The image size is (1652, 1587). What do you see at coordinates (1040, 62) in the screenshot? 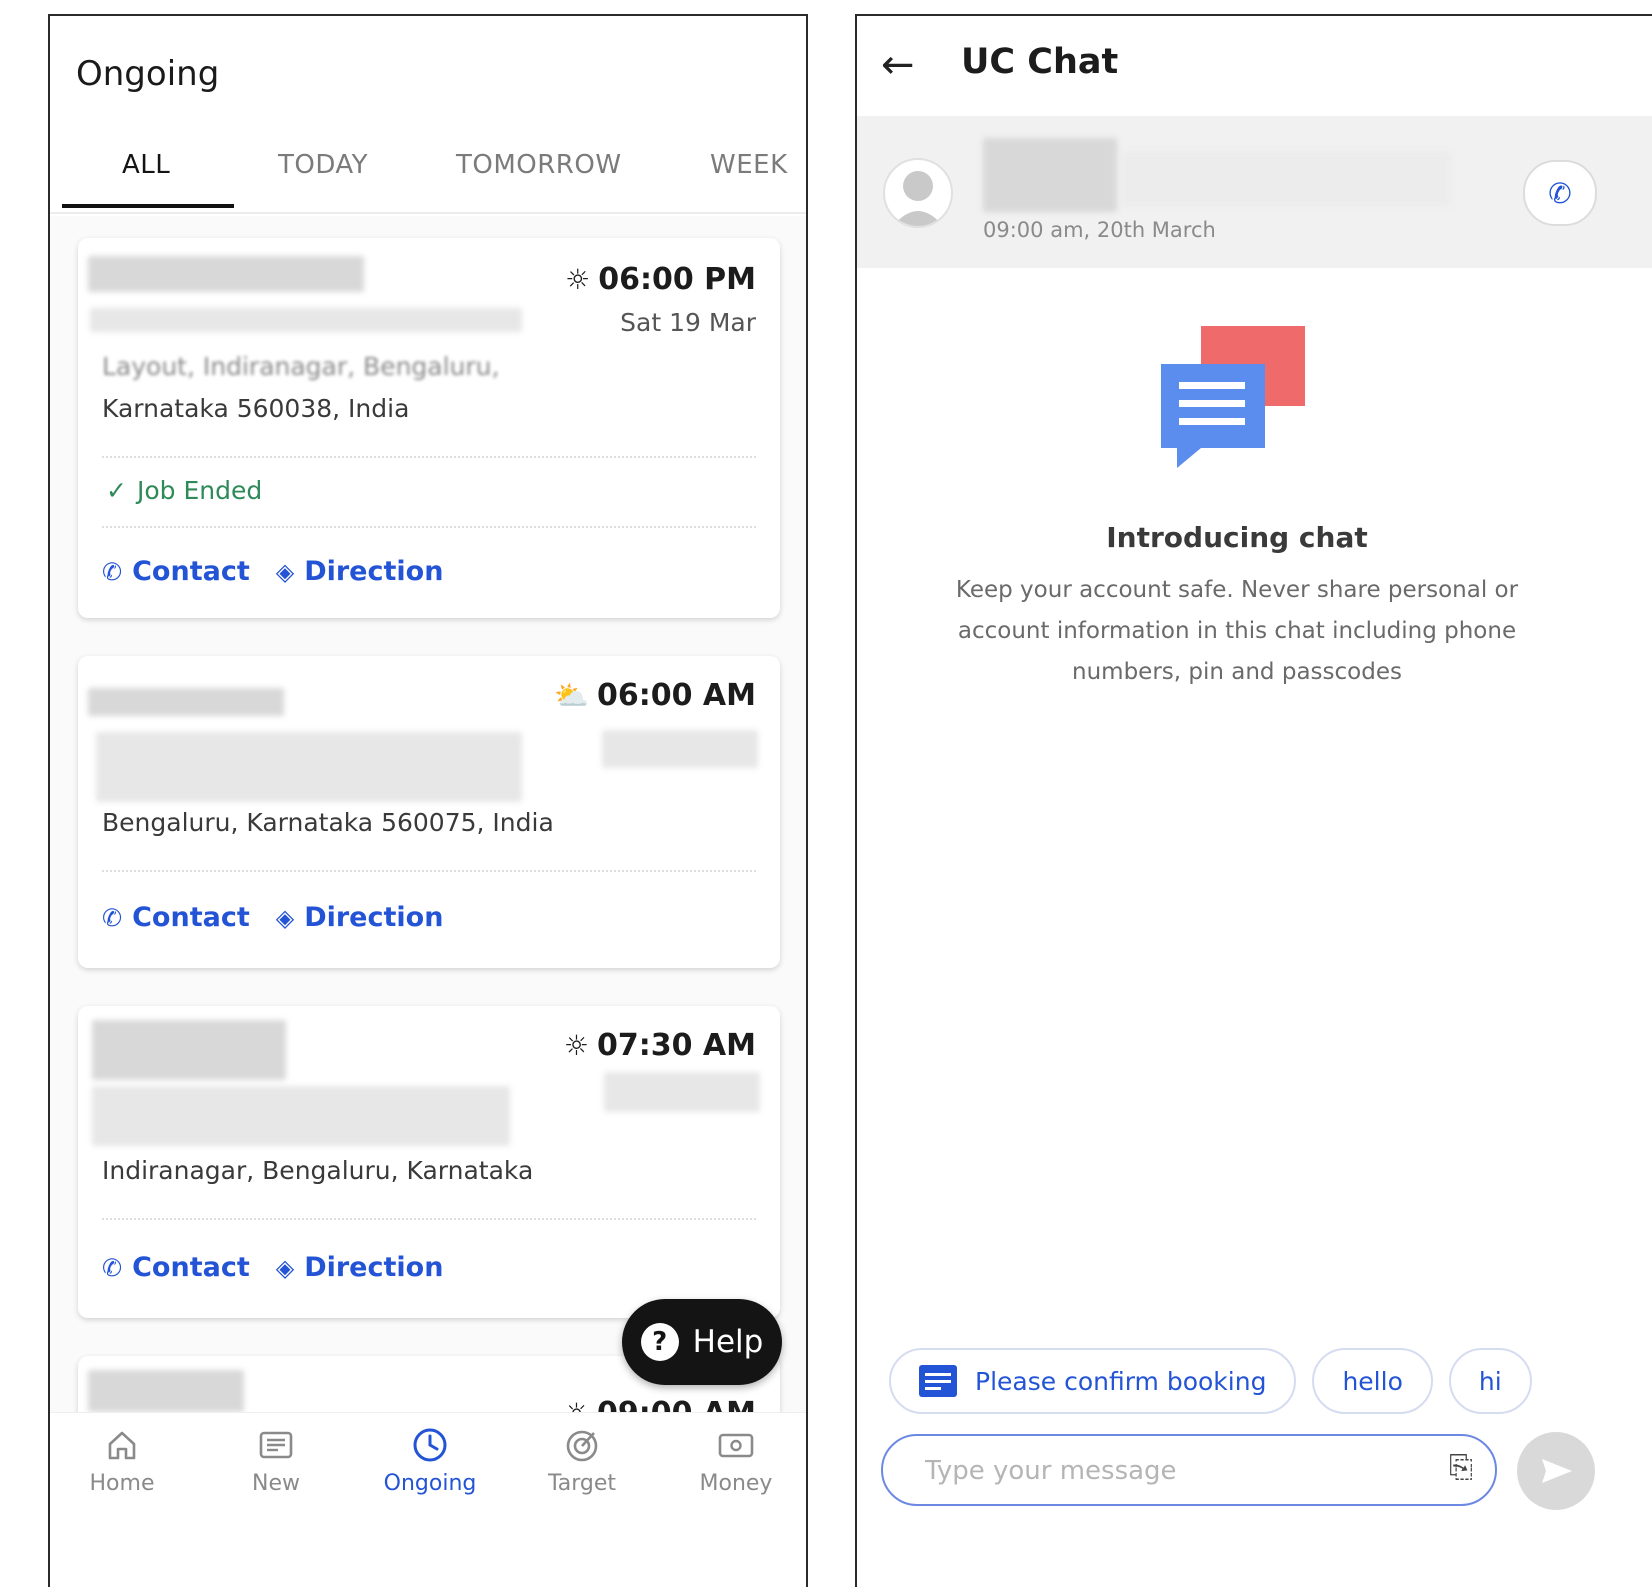
I see `chat-title: UC Chat` at bounding box center [1040, 62].